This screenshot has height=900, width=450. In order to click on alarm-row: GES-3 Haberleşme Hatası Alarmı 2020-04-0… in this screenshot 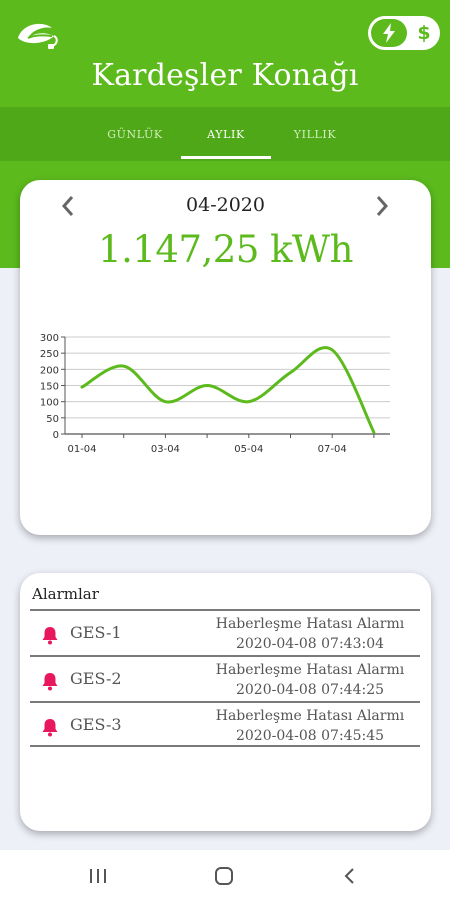, I will do `click(225, 724)`.